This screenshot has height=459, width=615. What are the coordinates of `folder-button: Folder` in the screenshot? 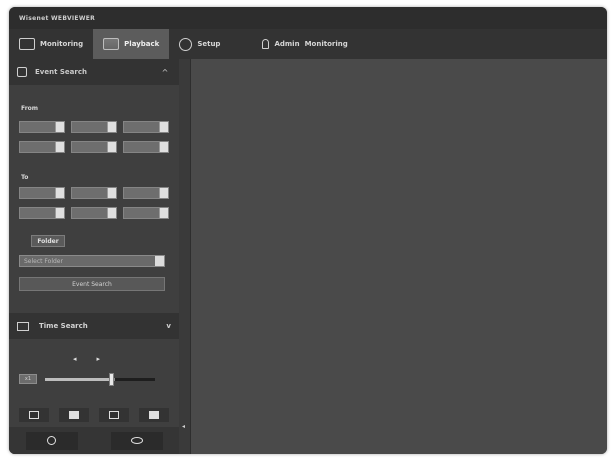 It's located at (48, 241).